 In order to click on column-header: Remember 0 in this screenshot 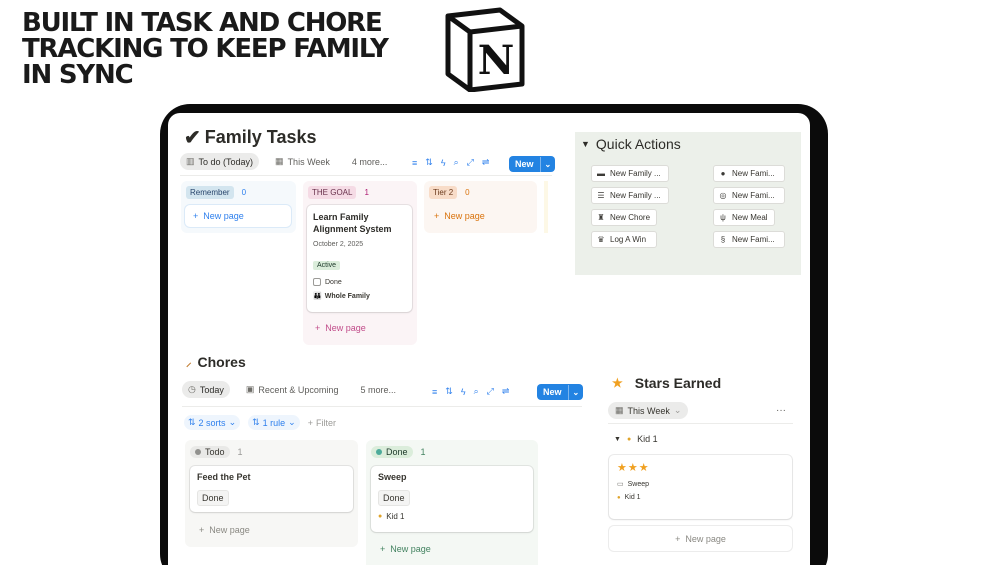, I will do `click(216, 192)`.